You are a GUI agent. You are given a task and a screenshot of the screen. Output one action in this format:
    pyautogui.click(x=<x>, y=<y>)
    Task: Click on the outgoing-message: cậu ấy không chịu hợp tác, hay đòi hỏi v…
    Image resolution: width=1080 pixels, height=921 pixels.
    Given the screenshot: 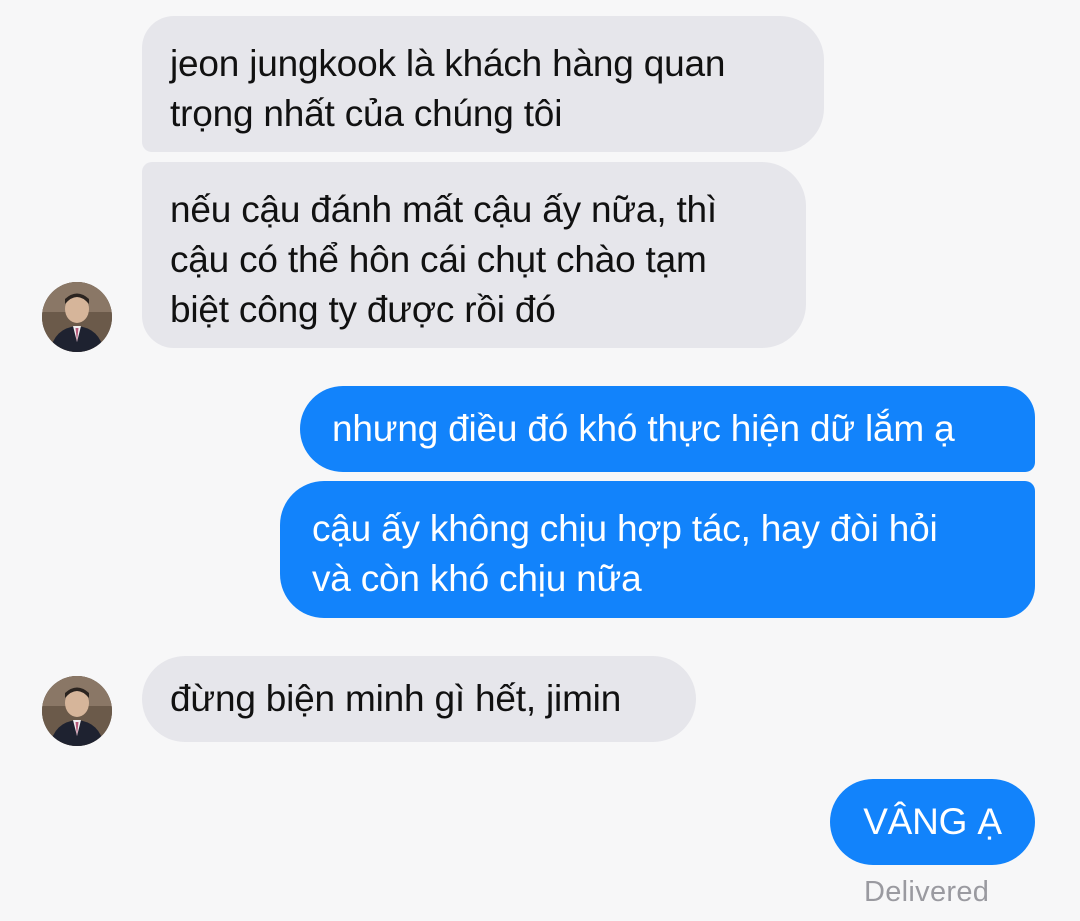 What is the action you would take?
    pyautogui.click(x=657, y=549)
    